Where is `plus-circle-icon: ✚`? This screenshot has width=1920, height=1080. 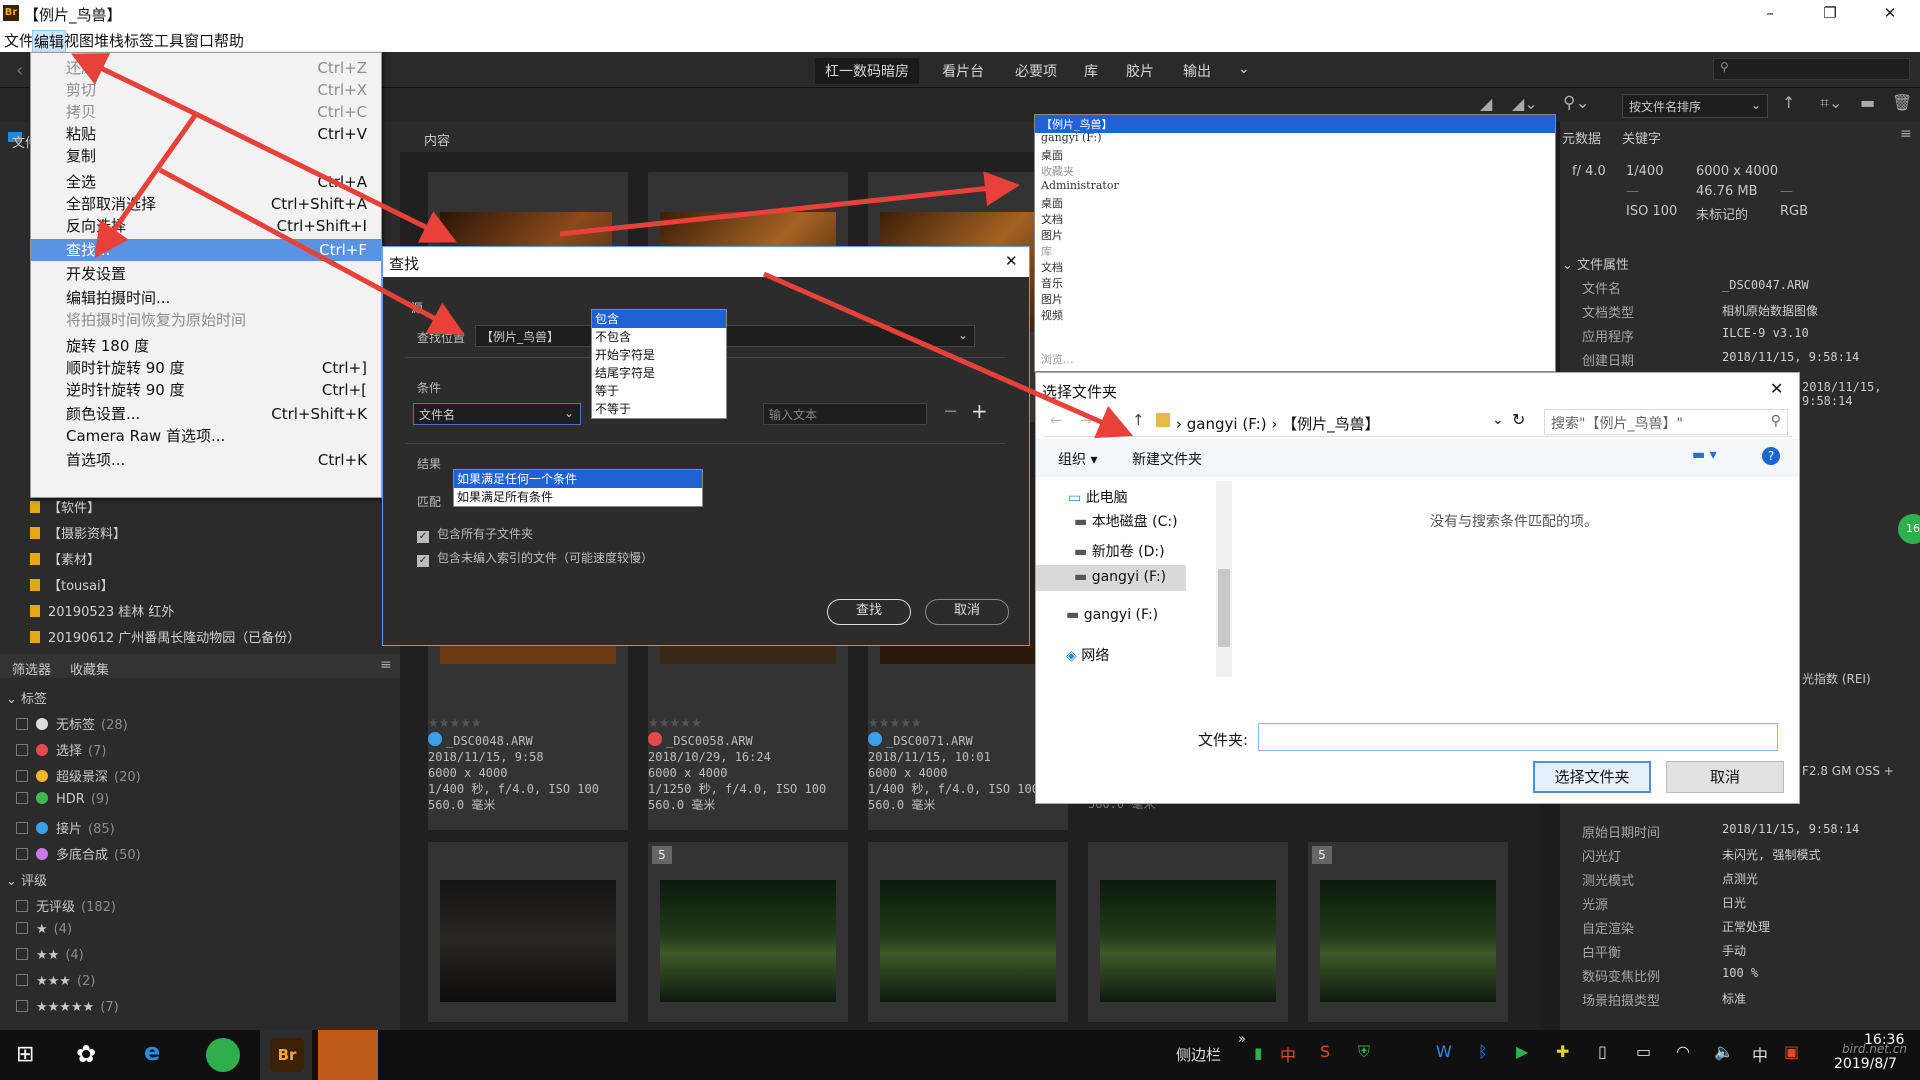 plus-circle-icon: ✚ is located at coordinates (1562, 1051).